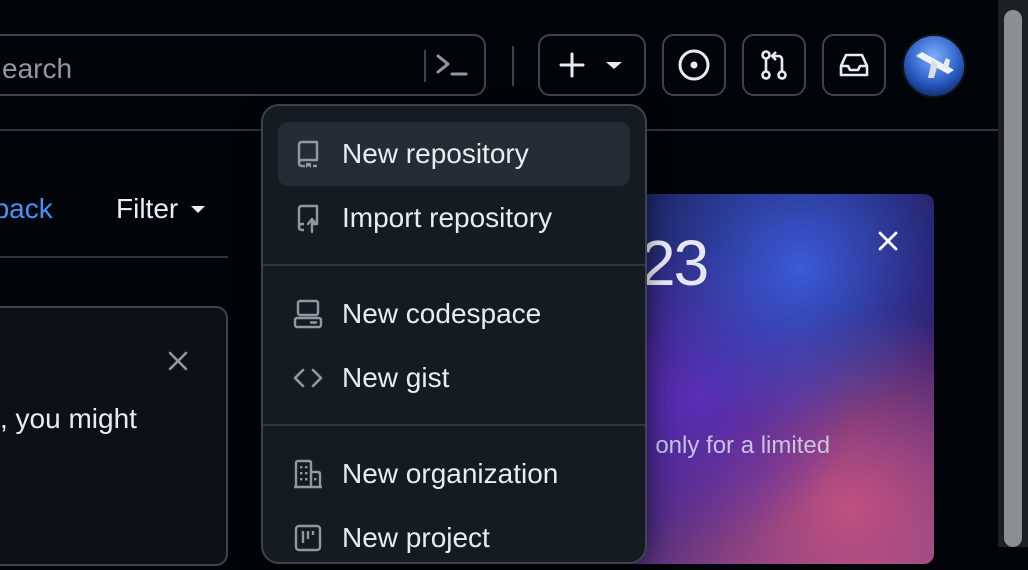  Describe the element at coordinates (450, 473) in the screenshot. I see `menu-item-label: New organization` at that location.